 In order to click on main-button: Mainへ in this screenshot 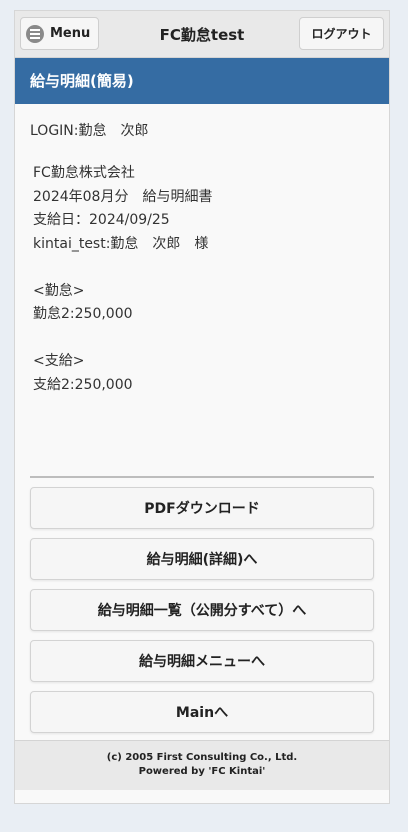, I will do `click(202, 712)`.